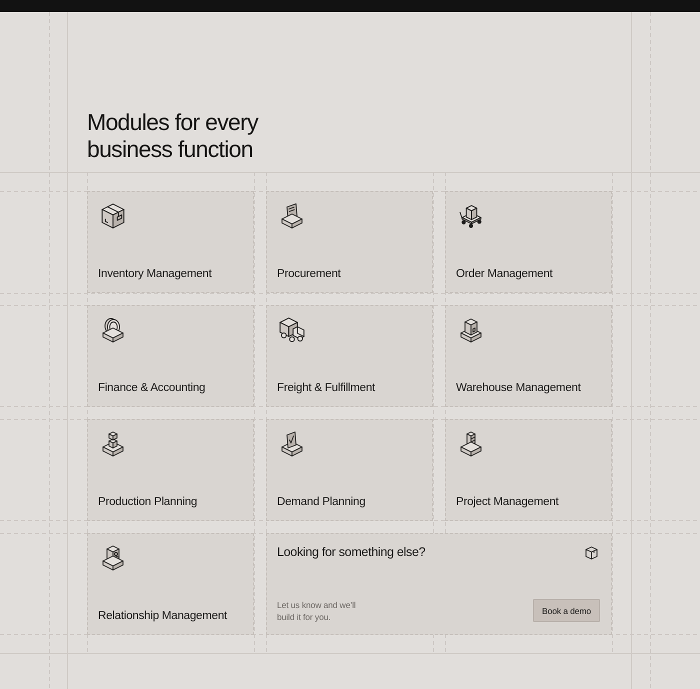  Describe the element at coordinates (113, 444) in the screenshot. I see `cube-stack-icon` at that location.